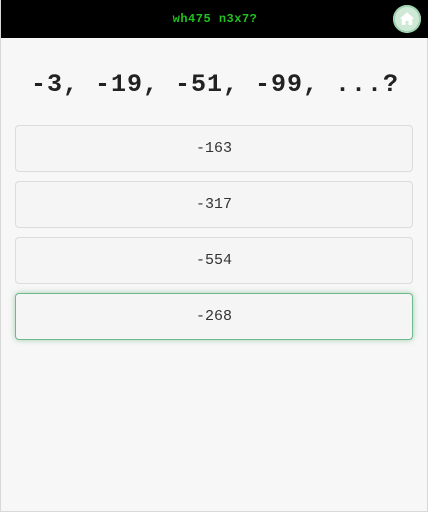 This screenshot has height=512, width=428. I want to click on question-text: -3, -19, -51, -99, ...?, so click(215, 84).